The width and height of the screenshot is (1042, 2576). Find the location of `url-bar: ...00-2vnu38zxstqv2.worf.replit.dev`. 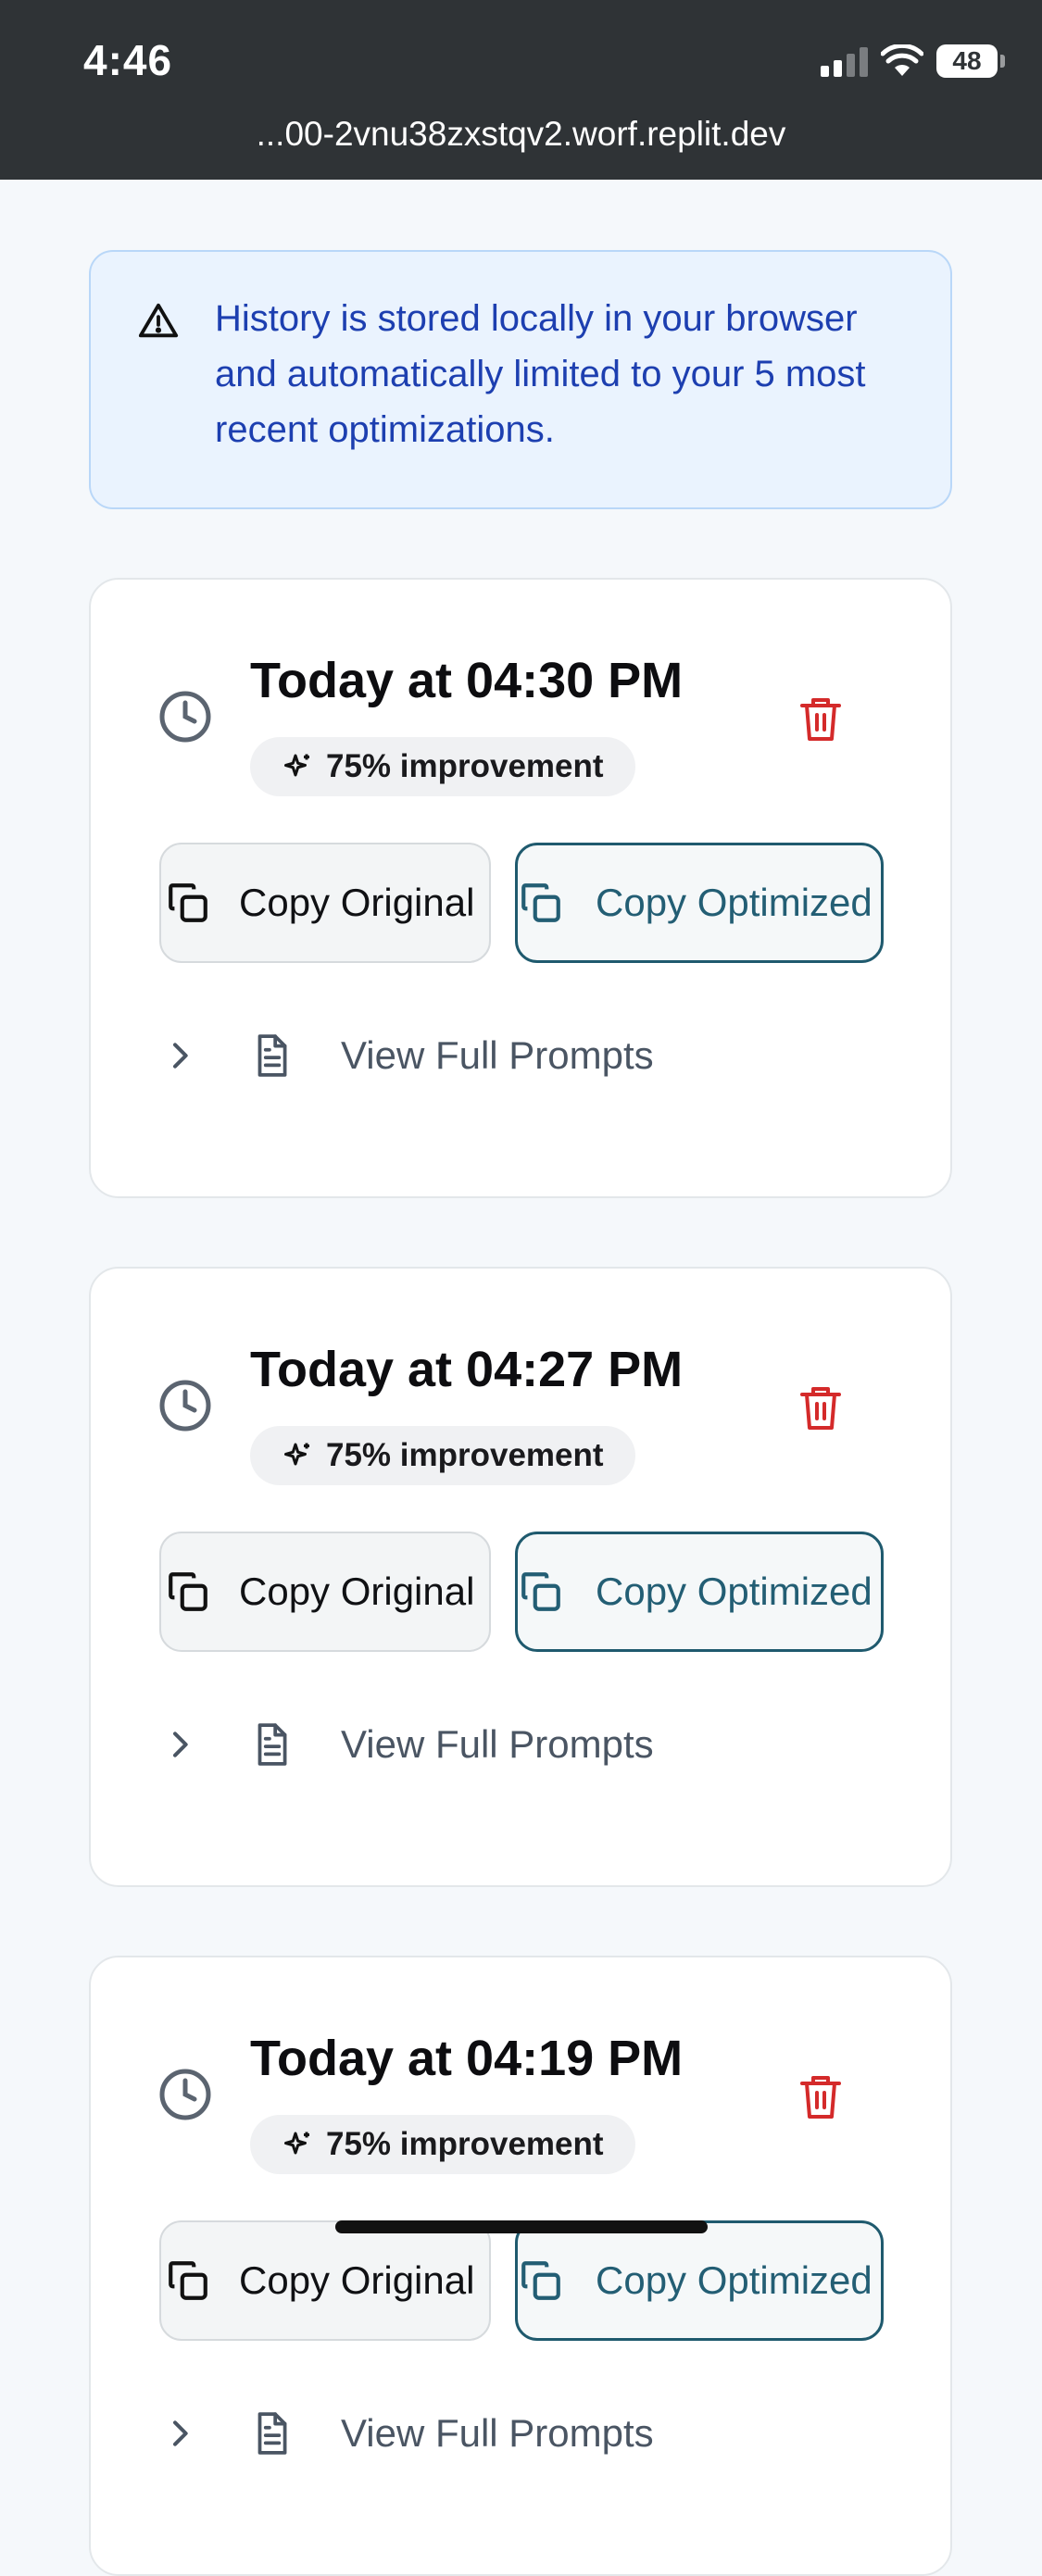

url-bar: ...00-2vnu38zxstqv2.worf.replit.dev is located at coordinates (521, 134).